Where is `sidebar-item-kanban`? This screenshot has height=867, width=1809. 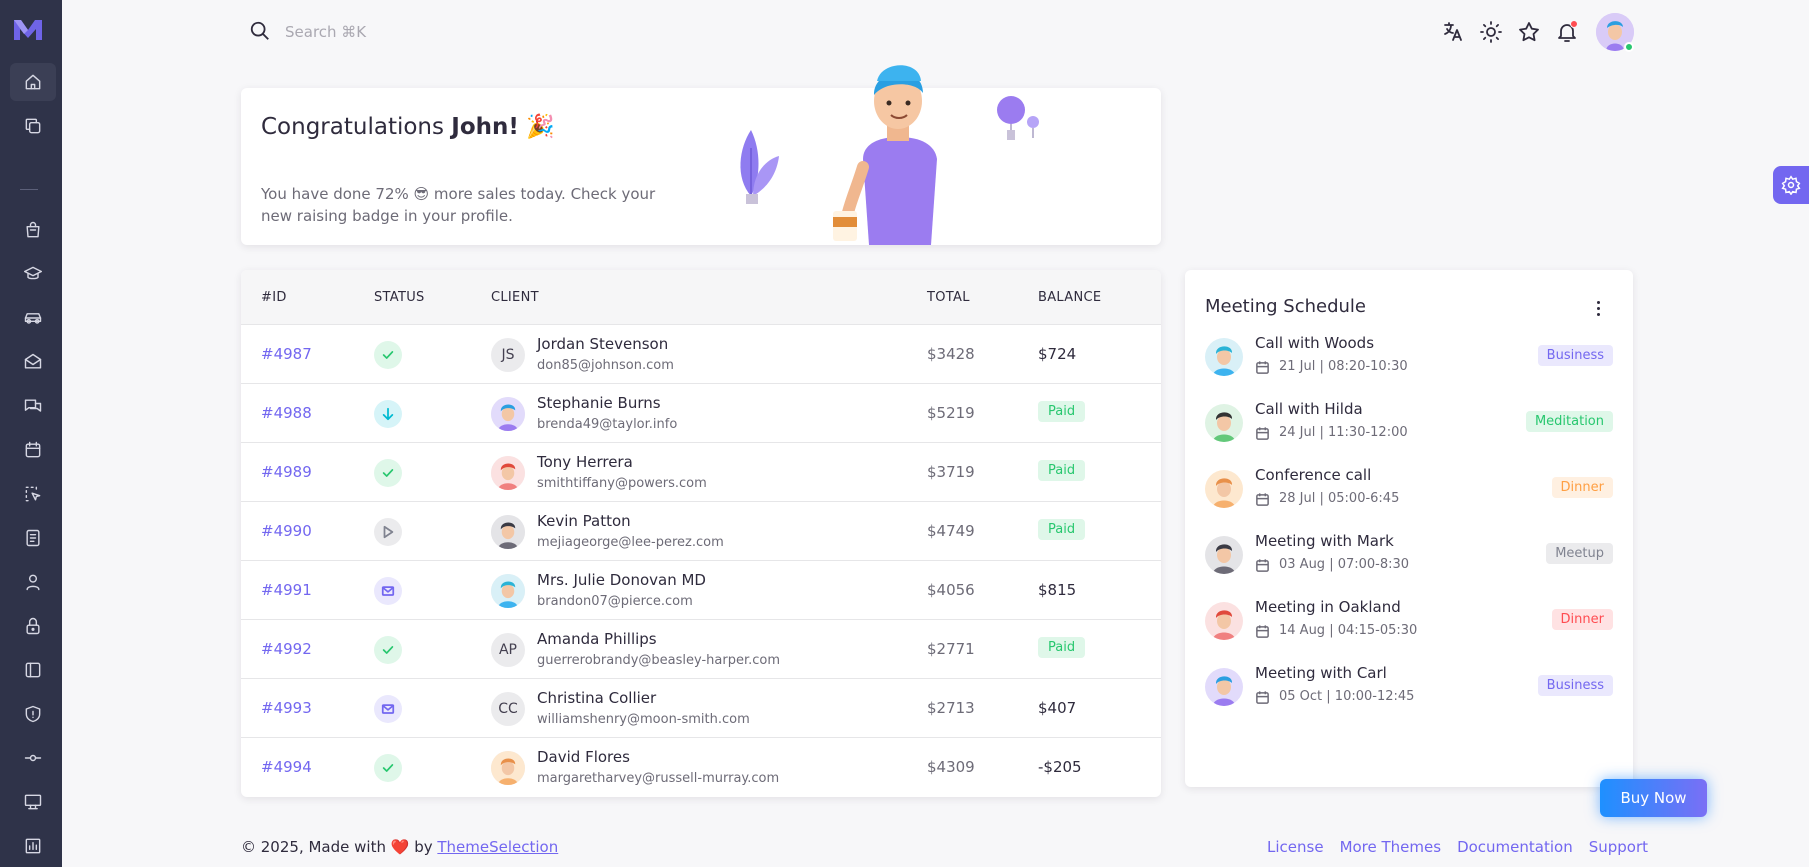 sidebar-item-kanban is located at coordinates (33, 494).